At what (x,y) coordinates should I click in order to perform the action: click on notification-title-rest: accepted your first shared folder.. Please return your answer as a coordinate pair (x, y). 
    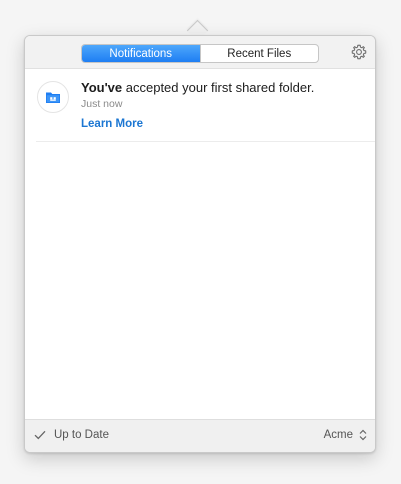
    Looking at the image, I should click on (218, 87).